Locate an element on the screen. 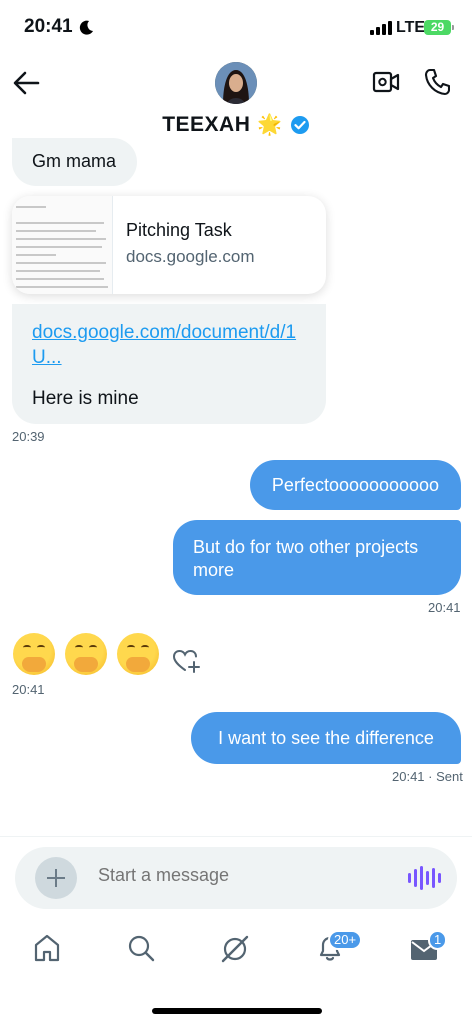  composer-divider is located at coordinates (236, 836).